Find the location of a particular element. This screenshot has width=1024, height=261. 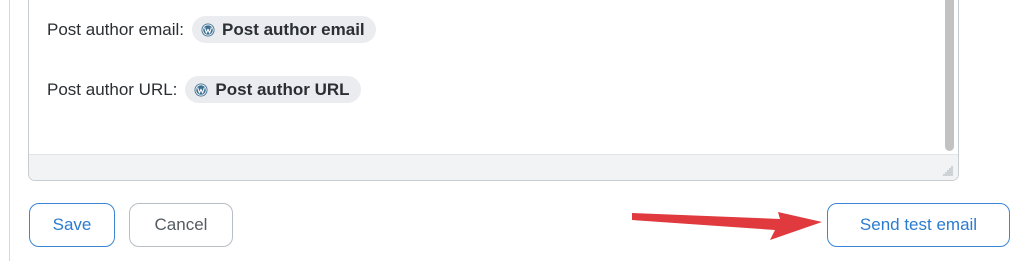

red-arrow-icon is located at coordinates (727, 226).